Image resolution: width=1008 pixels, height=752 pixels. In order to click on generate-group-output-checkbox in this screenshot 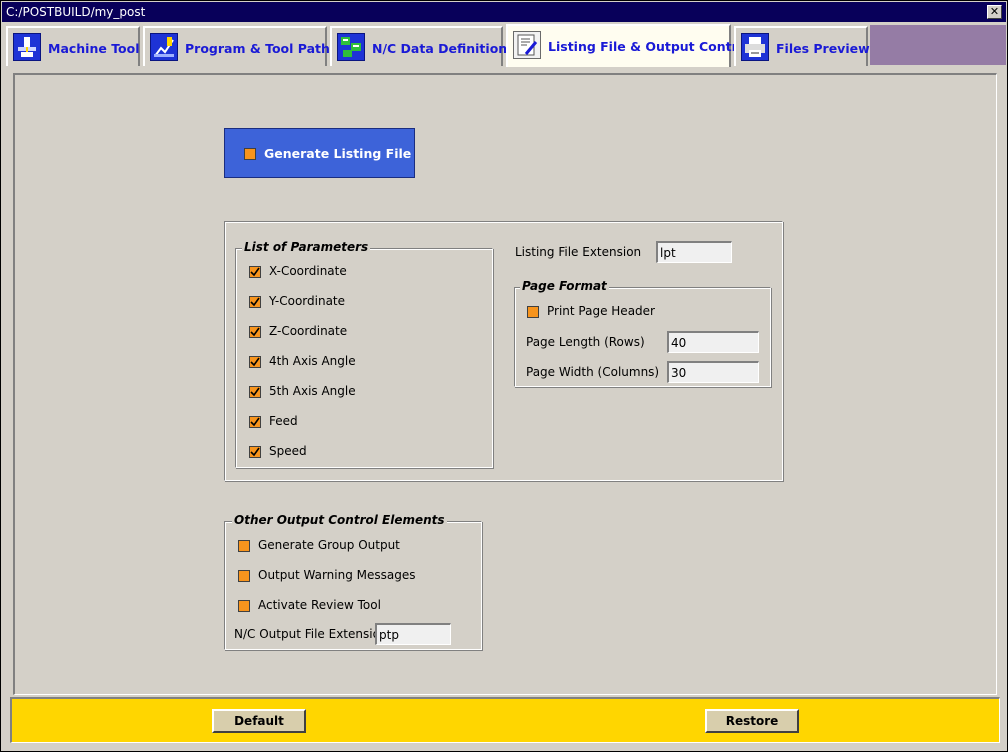, I will do `click(244, 546)`.